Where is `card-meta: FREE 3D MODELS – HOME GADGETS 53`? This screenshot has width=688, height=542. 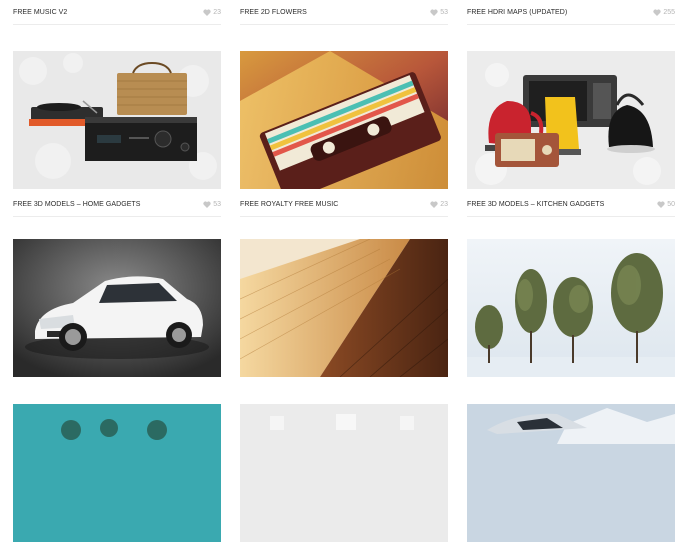
card-meta: FREE 3D MODELS – HOME GADGETS 53 is located at coordinates (117, 204).